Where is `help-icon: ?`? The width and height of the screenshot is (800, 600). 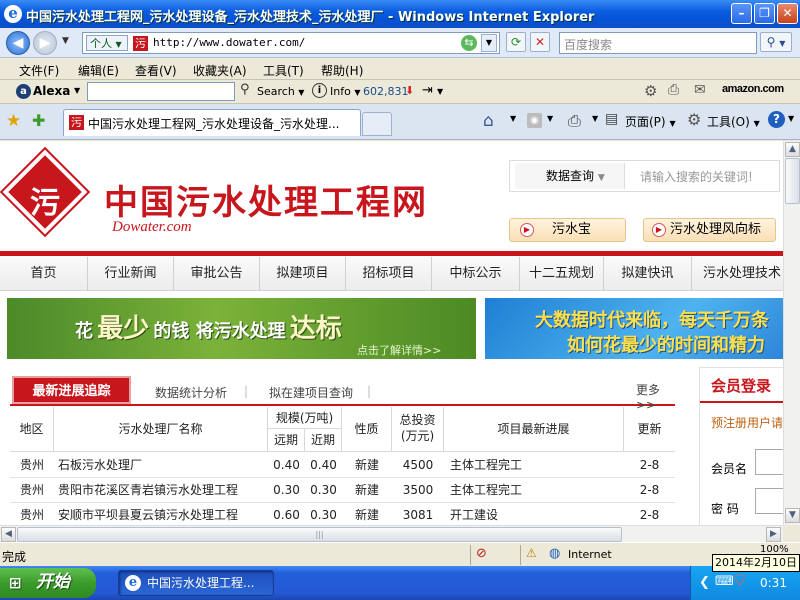 help-icon: ? is located at coordinates (776, 119).